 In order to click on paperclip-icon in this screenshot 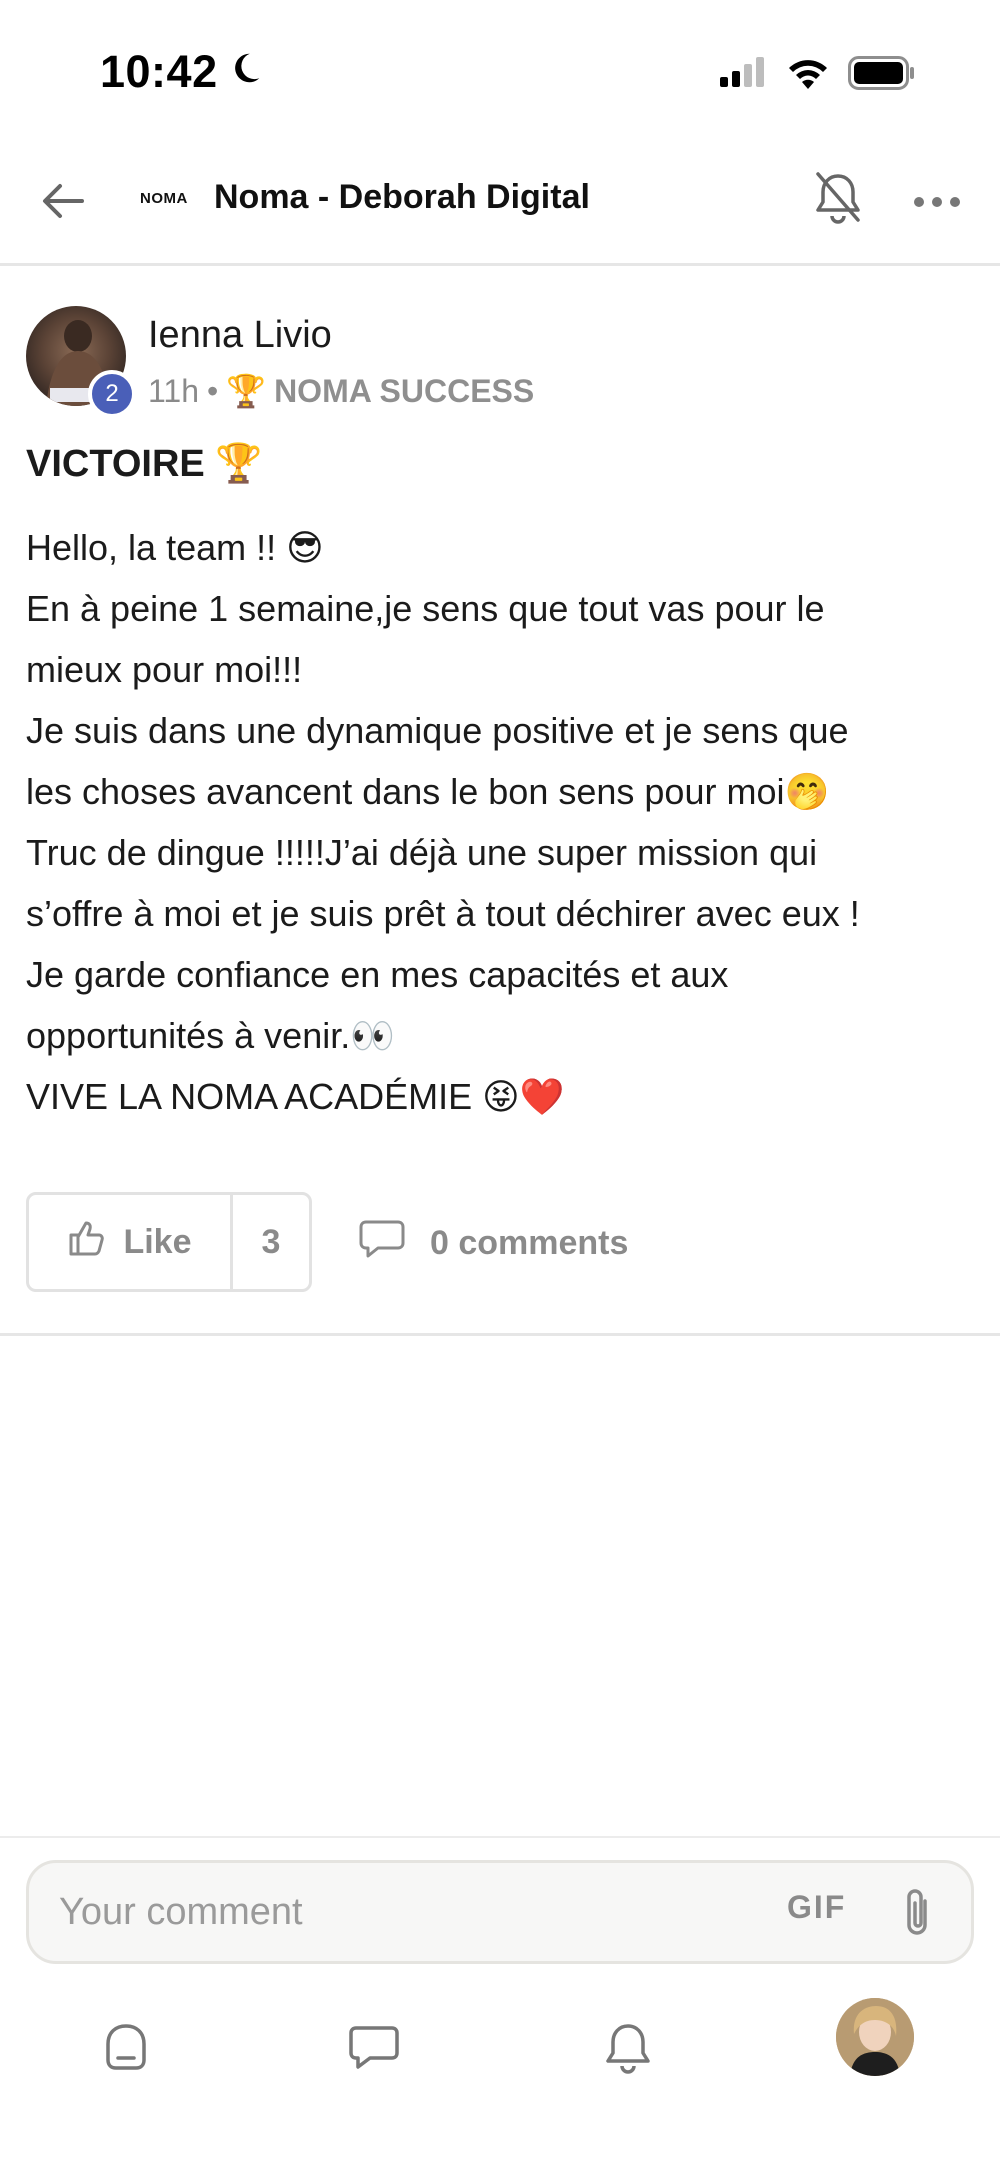, I will do `click(917, 1914)`.